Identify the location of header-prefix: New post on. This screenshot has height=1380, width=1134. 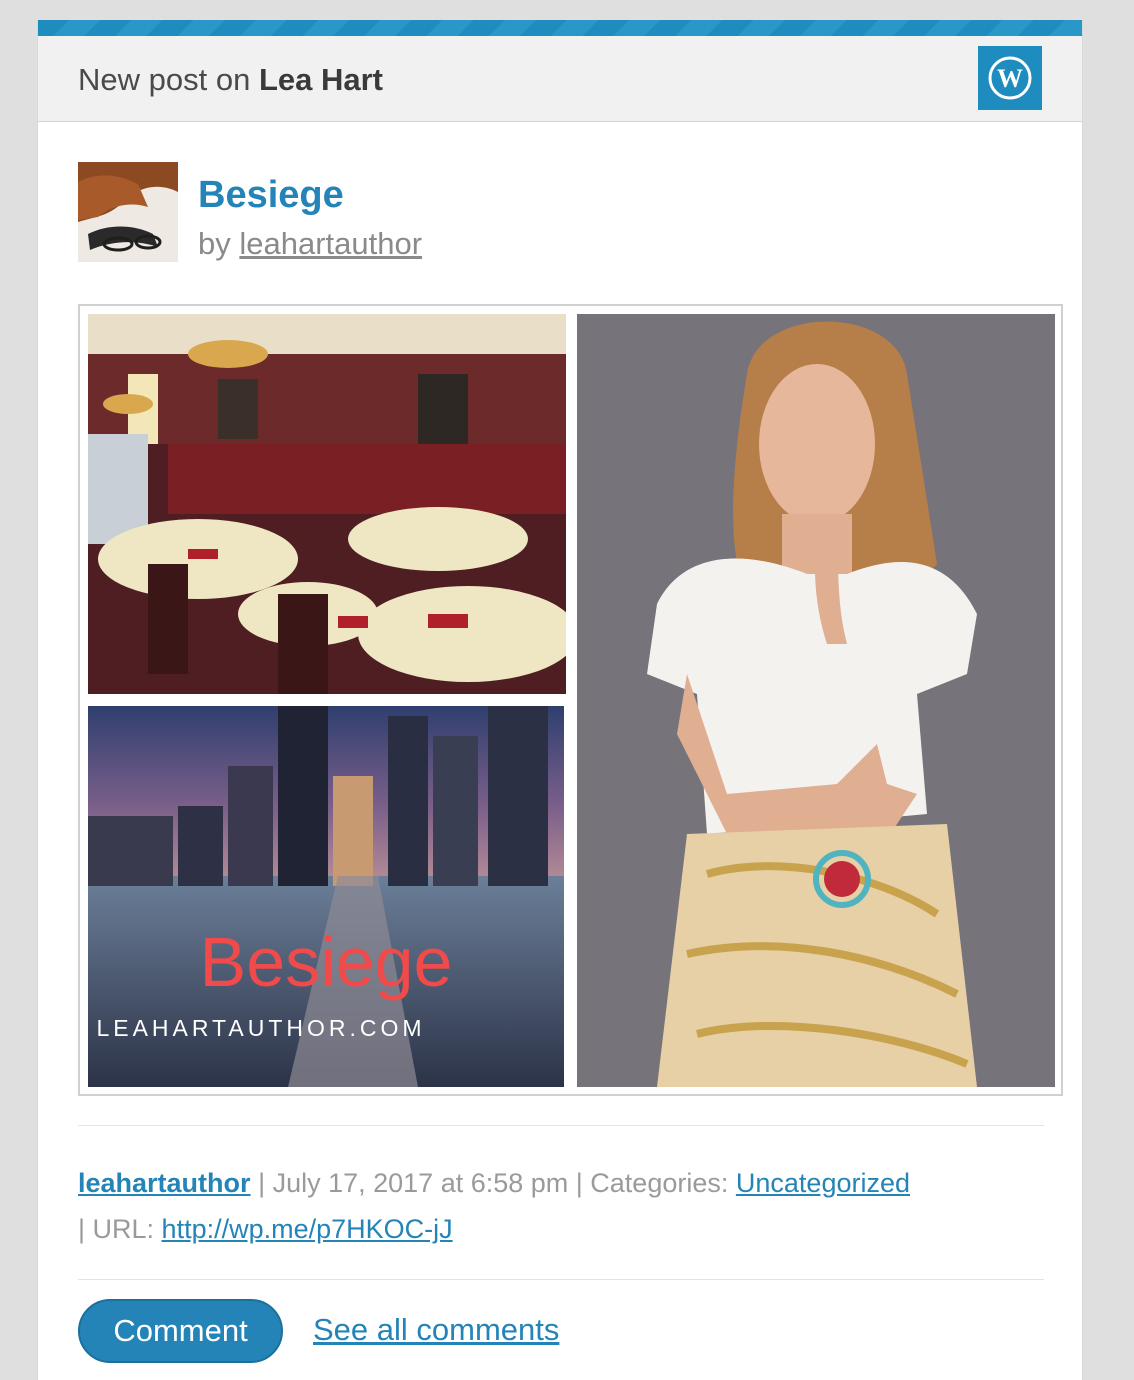
(164, 79).